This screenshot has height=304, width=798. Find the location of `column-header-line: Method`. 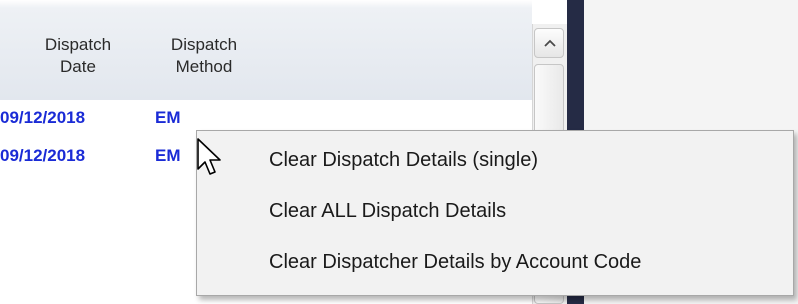

column-header-line: Method is located at coordinates (204, 66).